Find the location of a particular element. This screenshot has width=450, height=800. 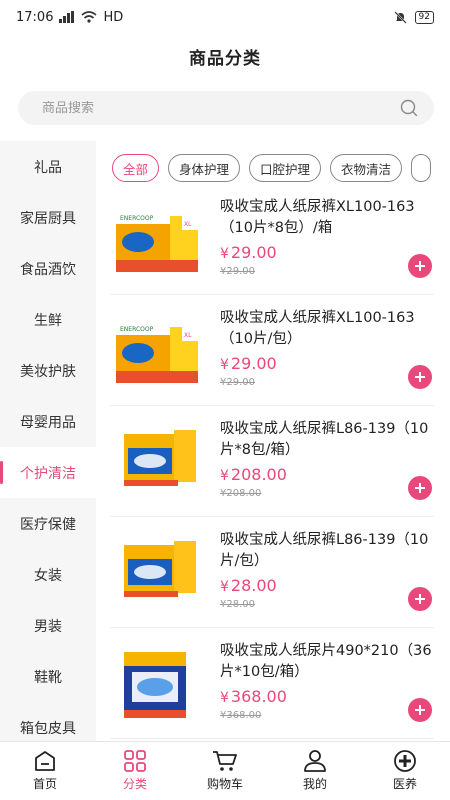

product-price: ¥368.00 is located at coordinates (253, 696).